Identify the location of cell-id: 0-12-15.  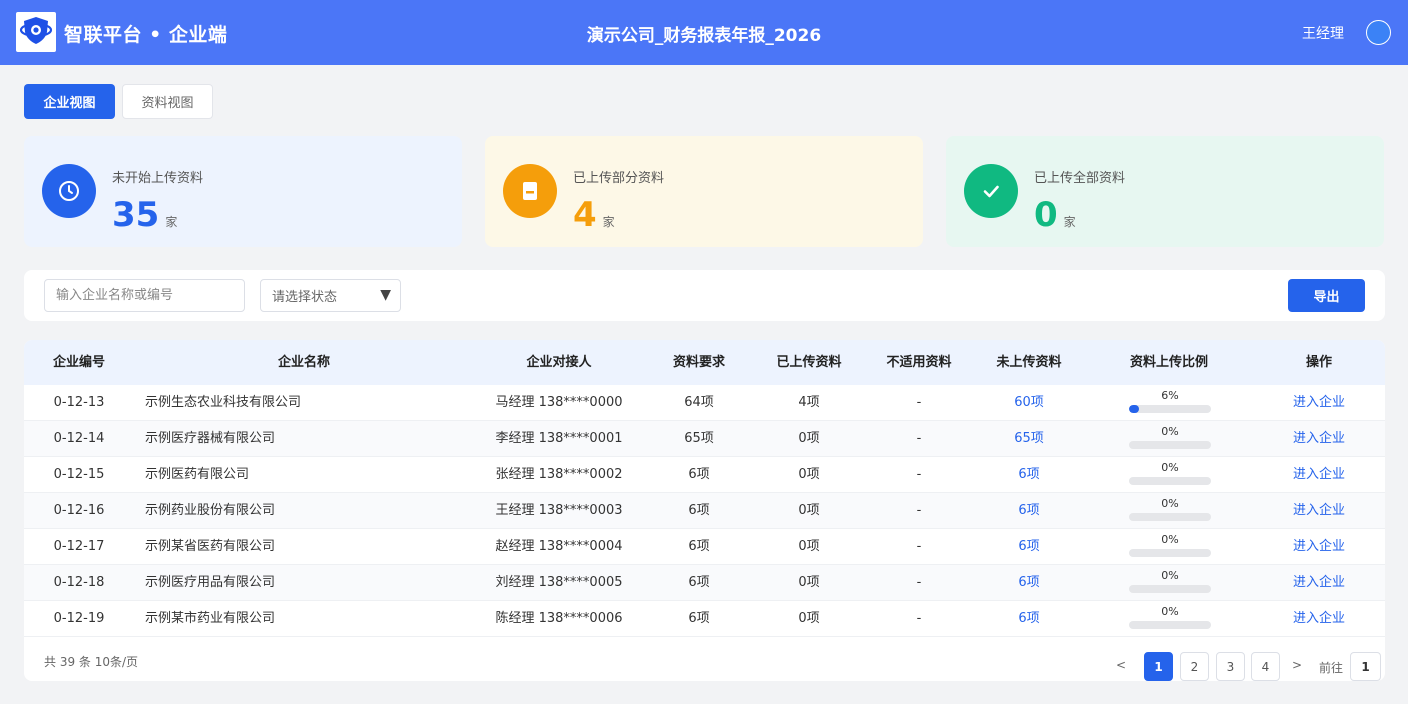
(79, 474).